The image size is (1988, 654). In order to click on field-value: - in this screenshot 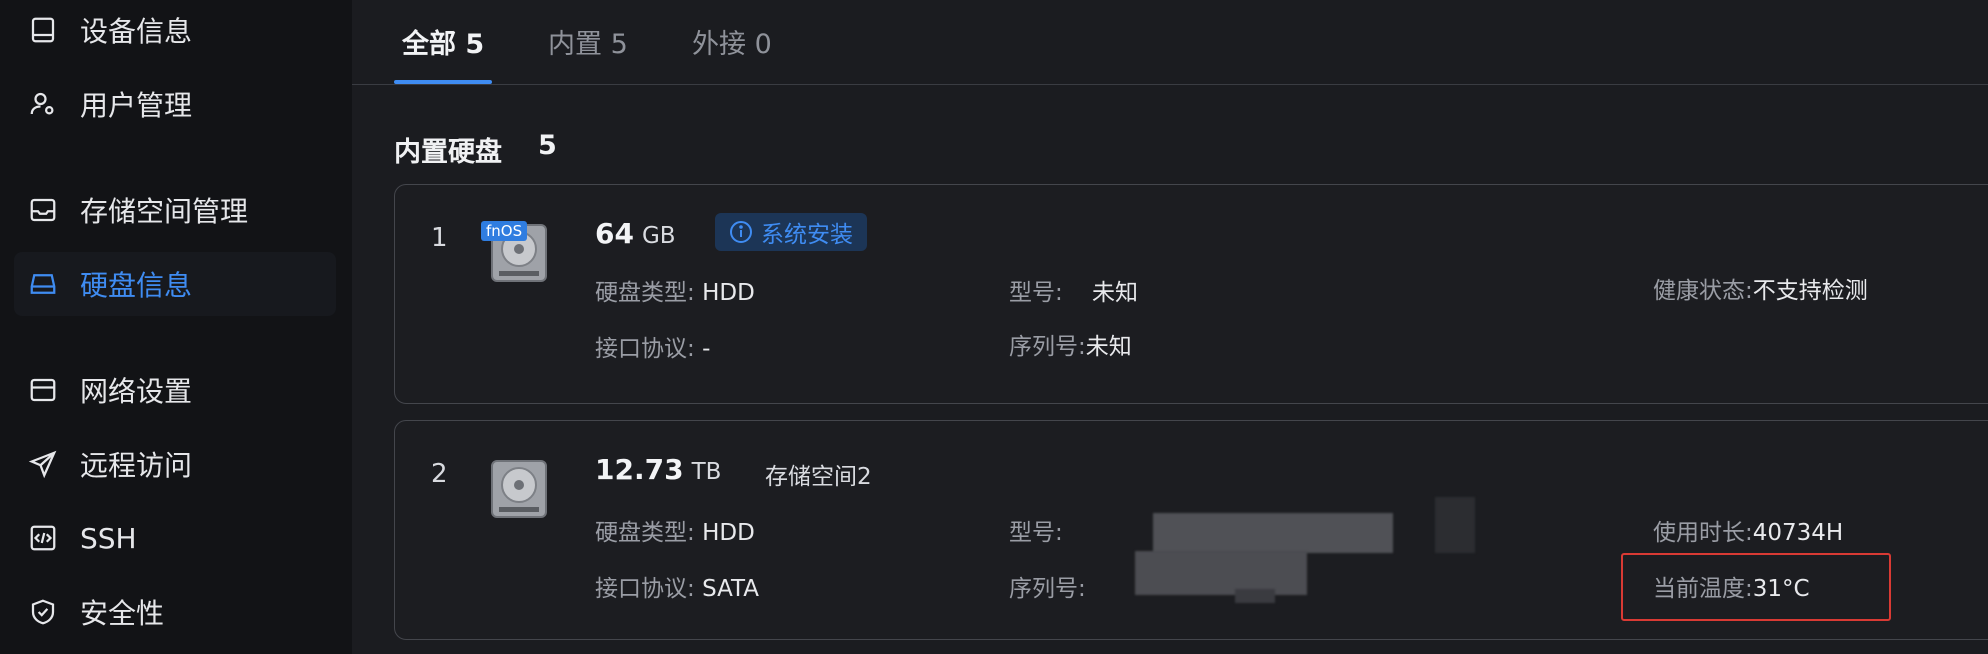, I will do `click(706, 349)`.